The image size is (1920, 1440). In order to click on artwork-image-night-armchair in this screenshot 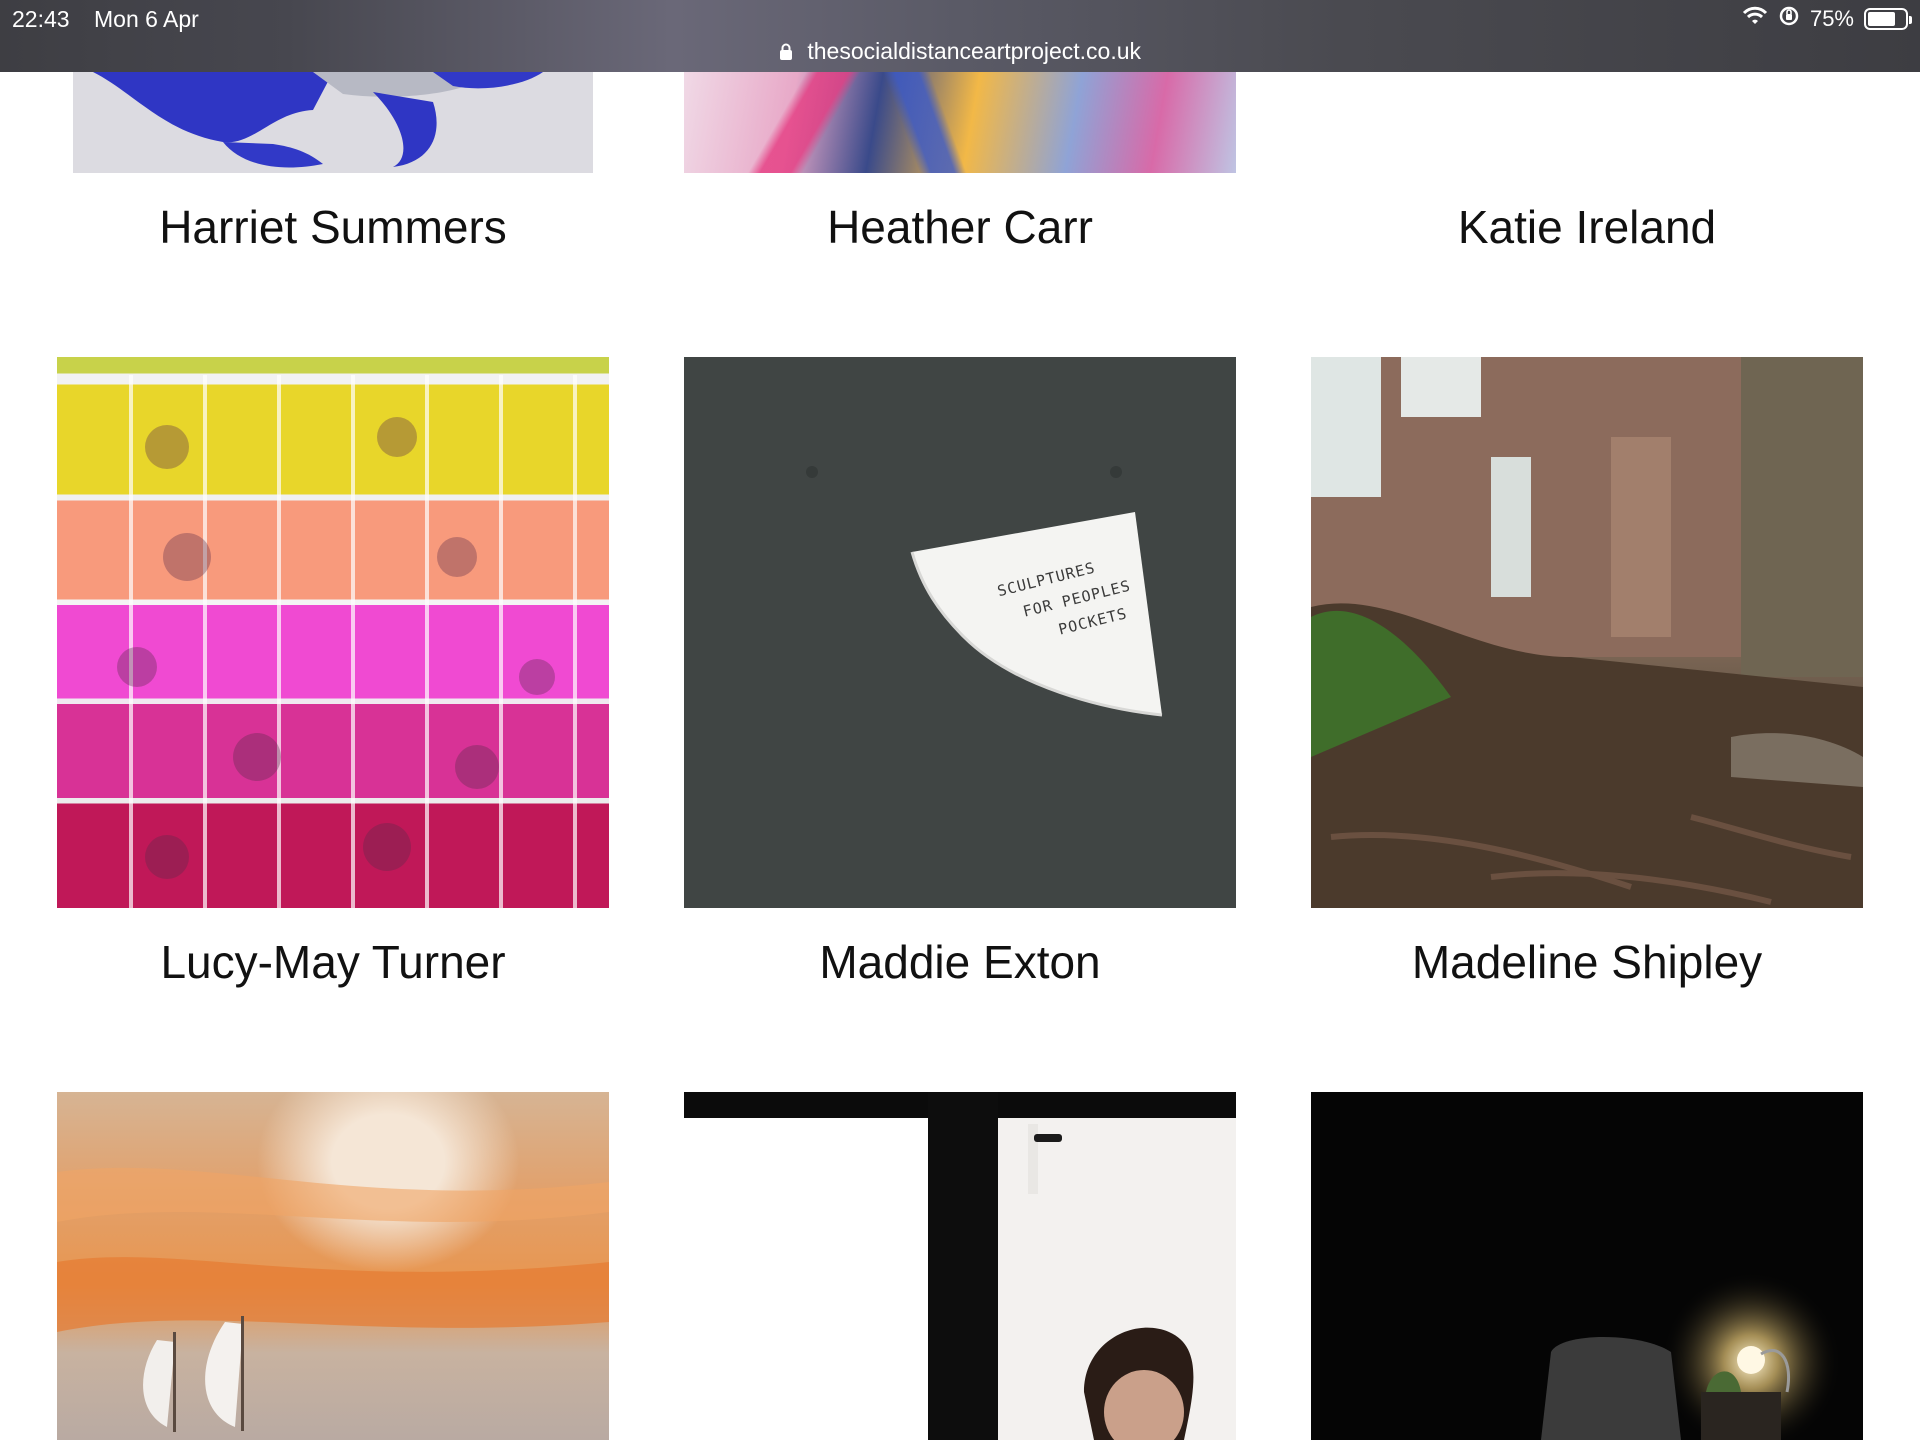, I will do `click(1587, 1266)`.